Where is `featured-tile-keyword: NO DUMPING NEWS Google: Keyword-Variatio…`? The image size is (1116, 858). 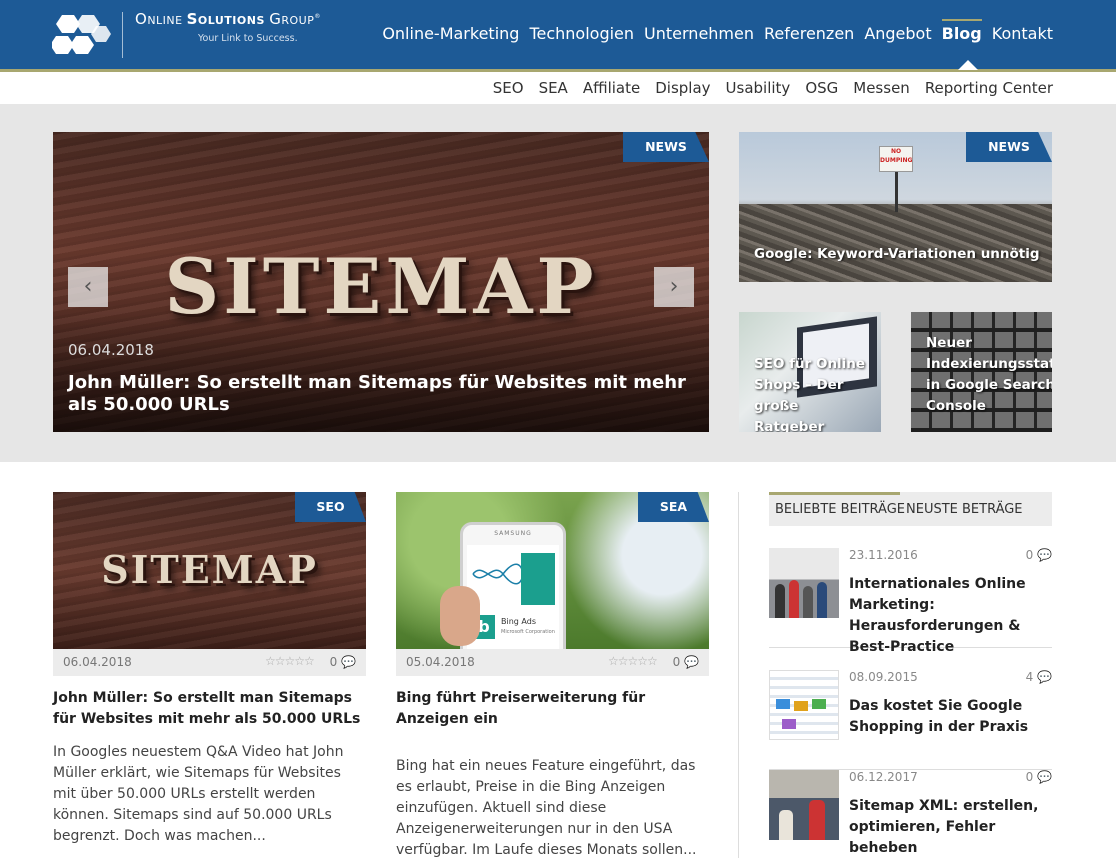 featured-tile-keyword: NO DUMPING NEWS Google: Keyword-Variatio… is located at coordinates (895, 207).